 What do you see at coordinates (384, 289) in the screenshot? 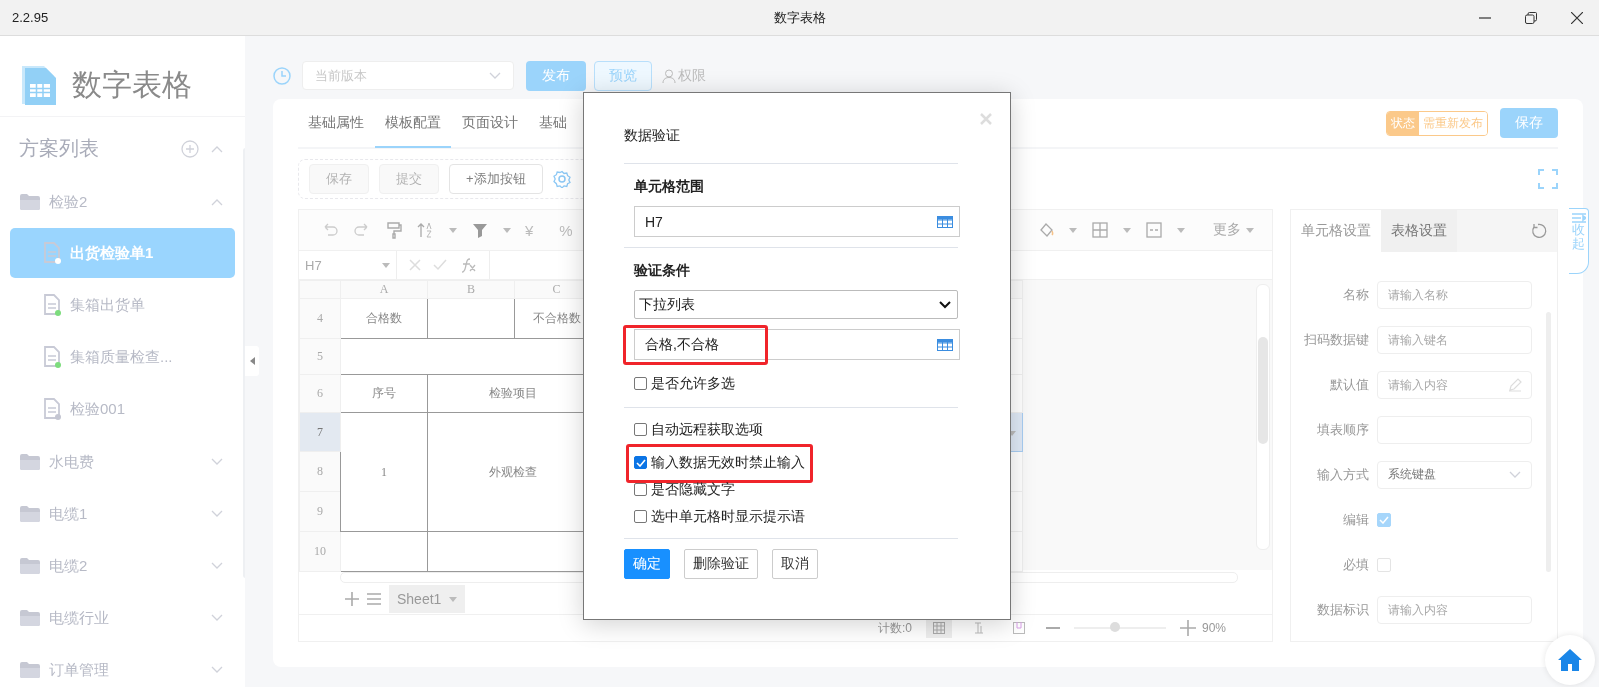
I see `column-header: A` at bounding box center [384, 289].